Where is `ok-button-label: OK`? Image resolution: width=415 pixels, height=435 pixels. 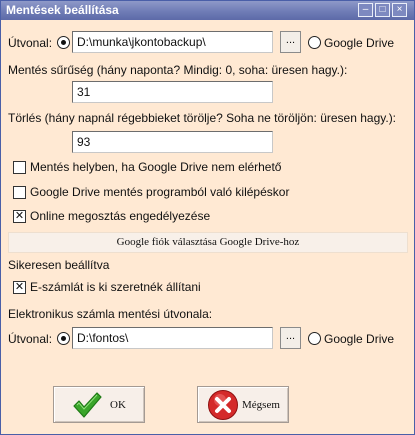
ok-button-label: OK is located at coordinates (118, 405).